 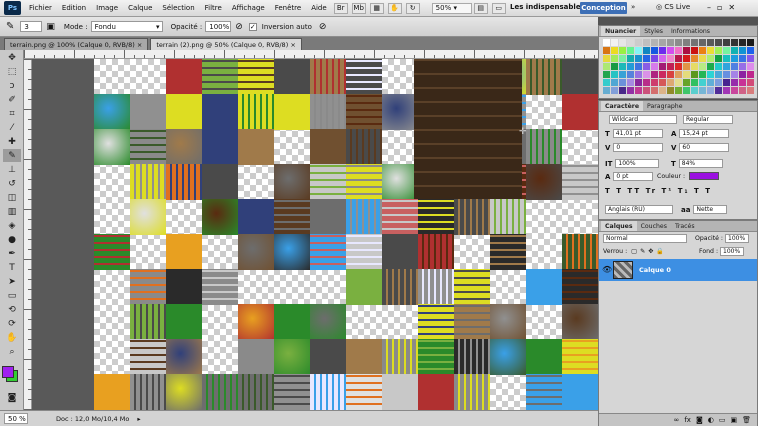 What do you see at coordinates (40, 8) in the screenshot?
I see `menu-file: Fichier` at bounding box center [40, 8].